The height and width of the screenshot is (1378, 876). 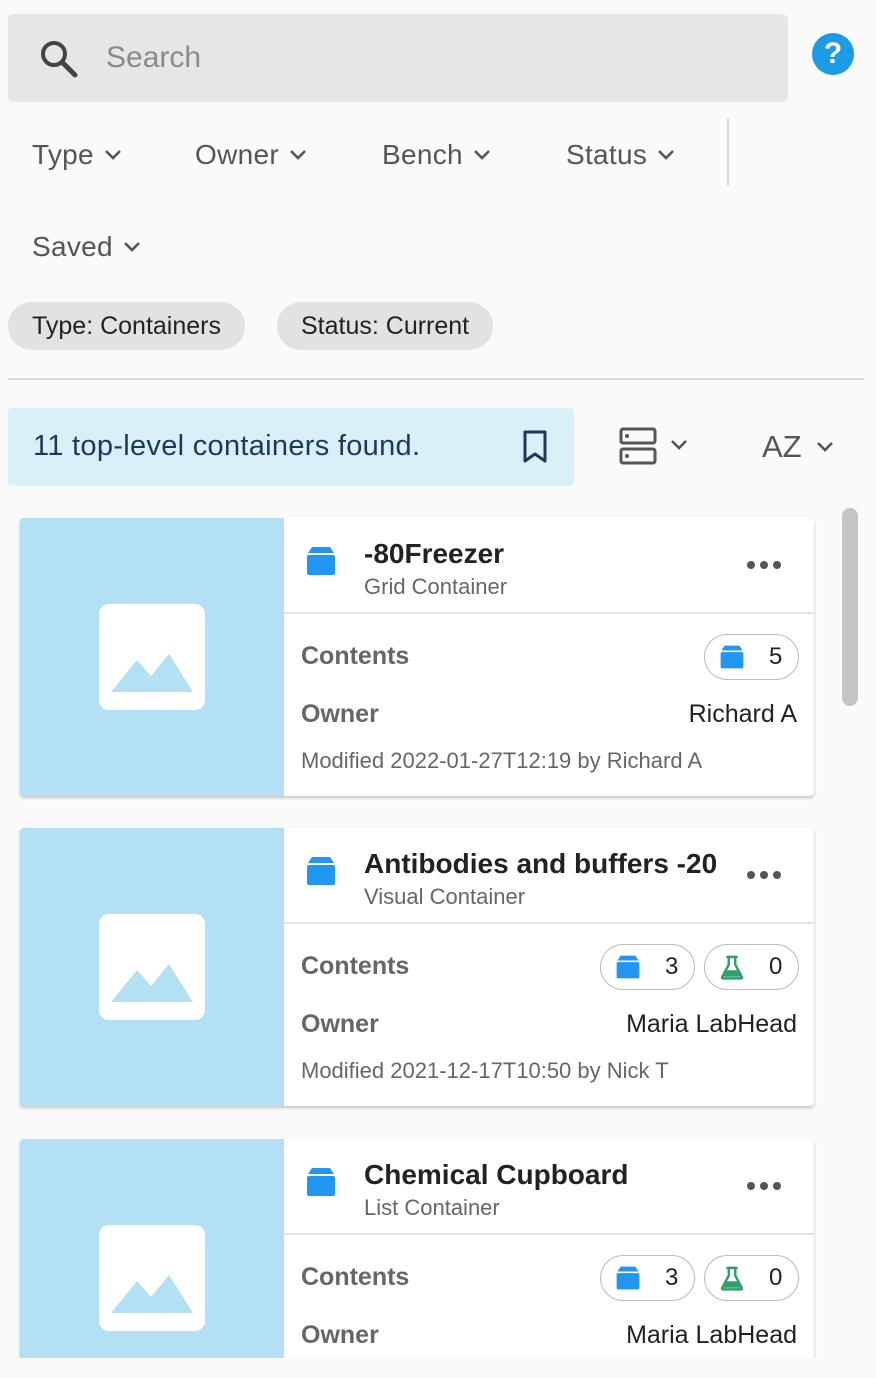 I want to click on chip-type-containers: Type: Containers, so click(x=126, y=326).